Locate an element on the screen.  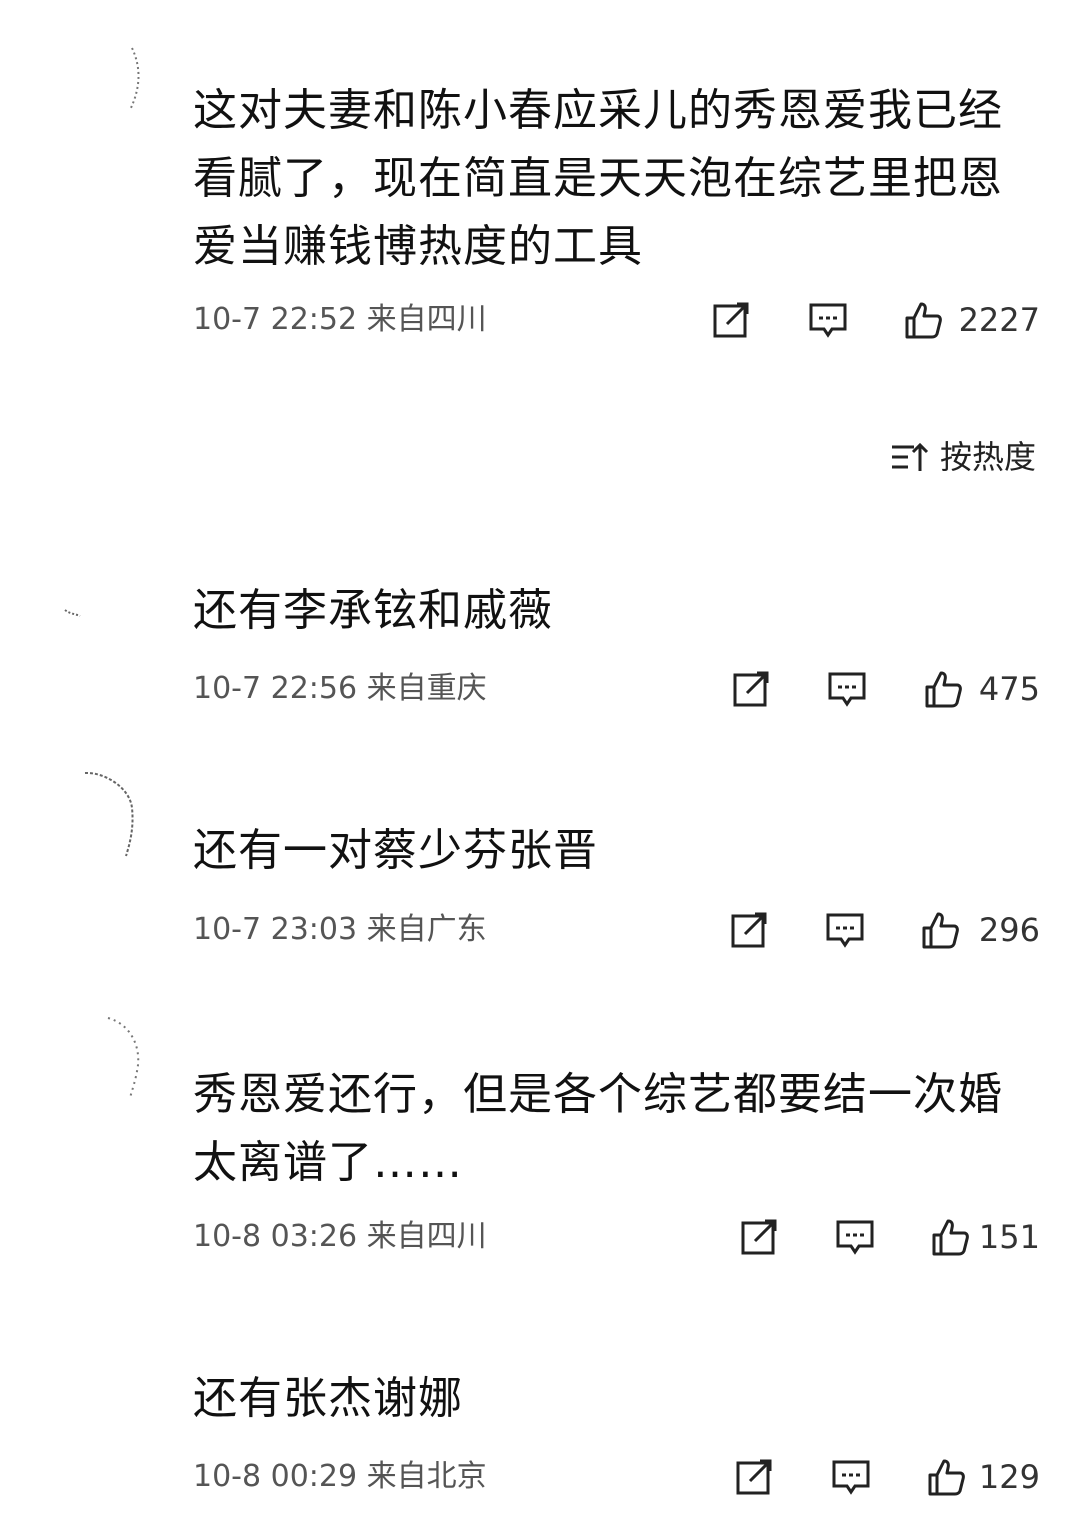
sort-label: 按热度 is located at coordinates (988, 457).